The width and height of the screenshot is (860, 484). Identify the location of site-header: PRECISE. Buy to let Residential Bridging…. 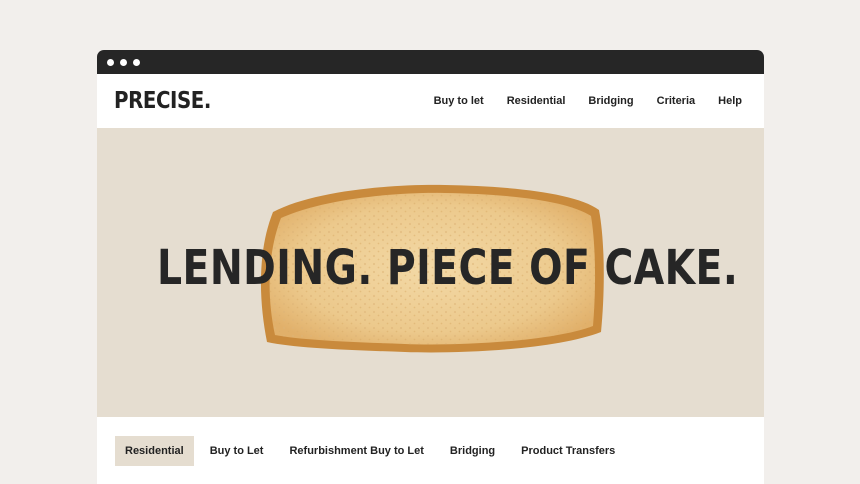
(430, 101).